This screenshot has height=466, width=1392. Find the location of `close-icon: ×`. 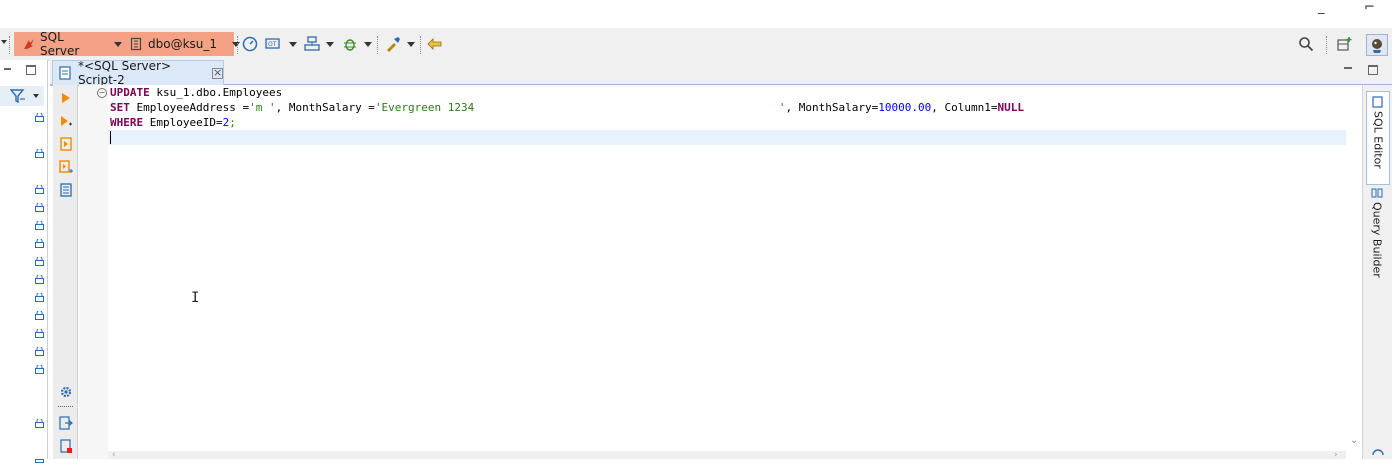

close-icon: × is located at coordinates (217, 73).